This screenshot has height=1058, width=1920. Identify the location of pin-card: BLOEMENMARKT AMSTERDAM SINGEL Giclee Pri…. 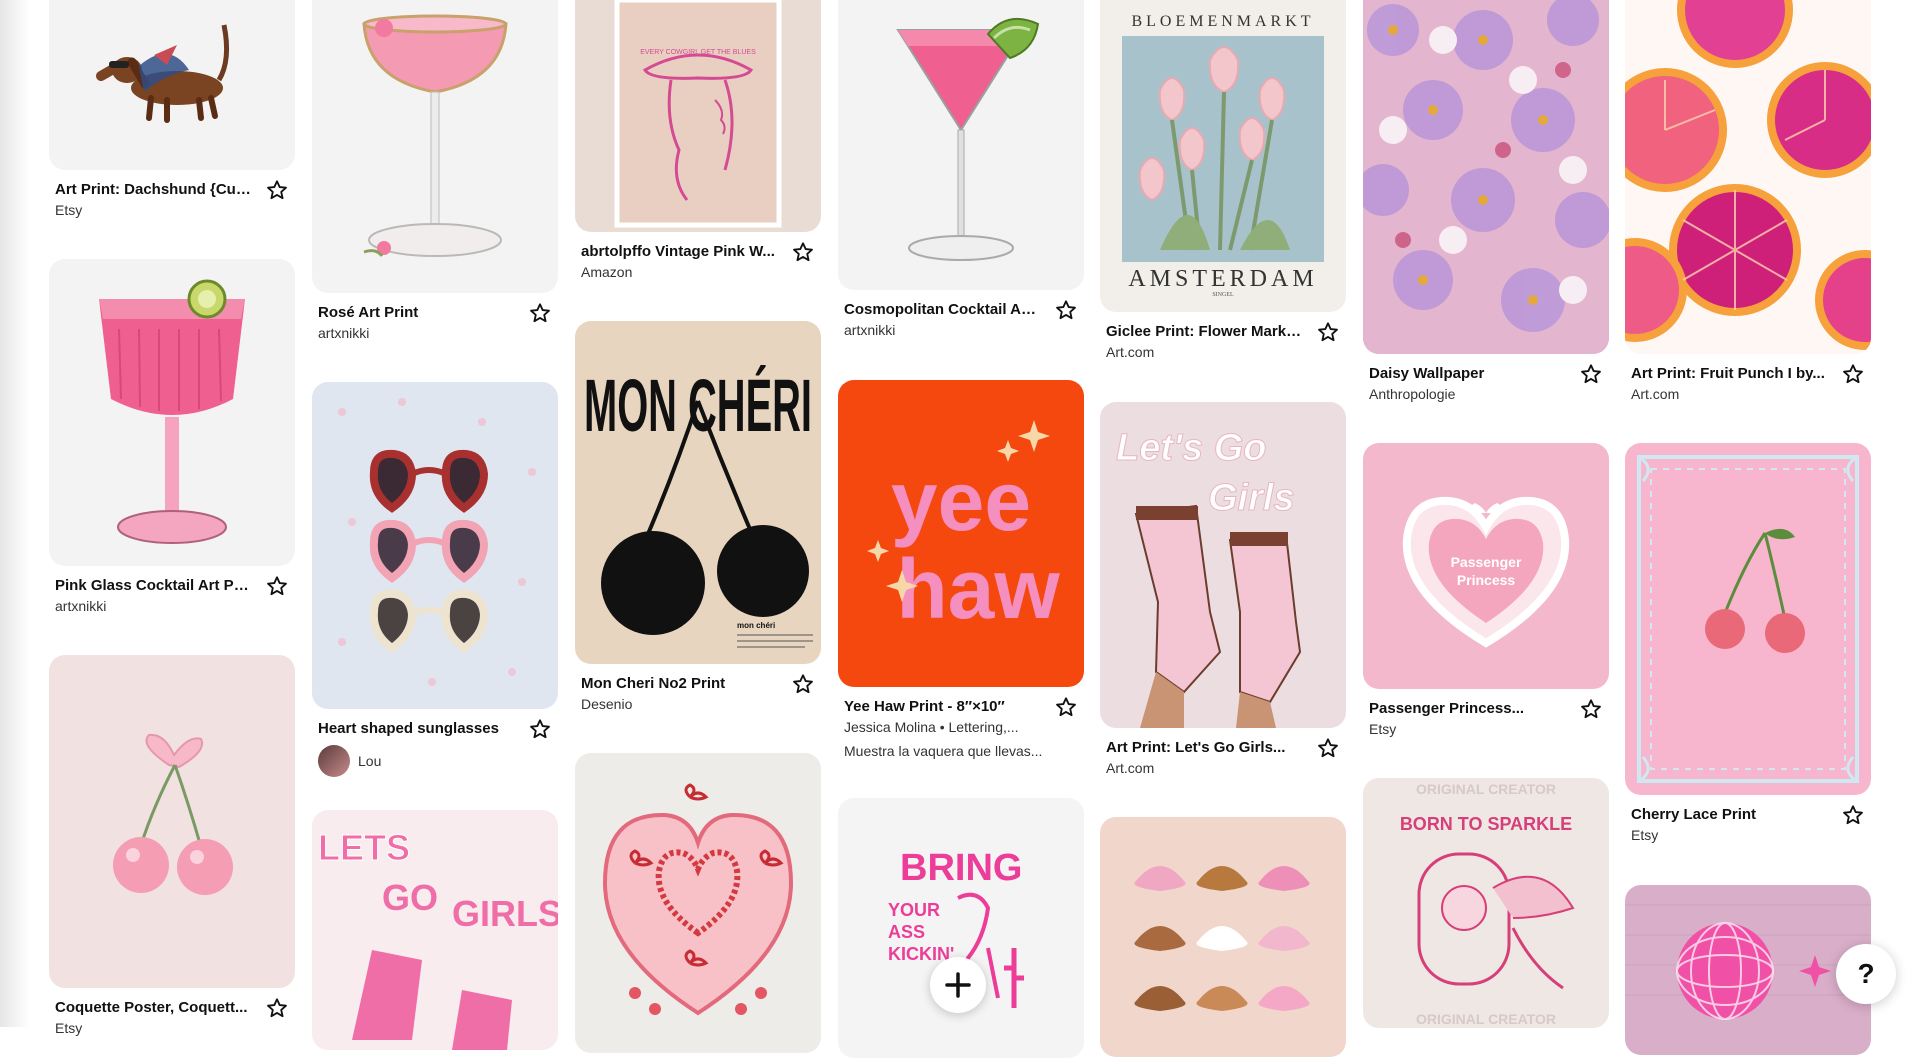
(1223, 181).